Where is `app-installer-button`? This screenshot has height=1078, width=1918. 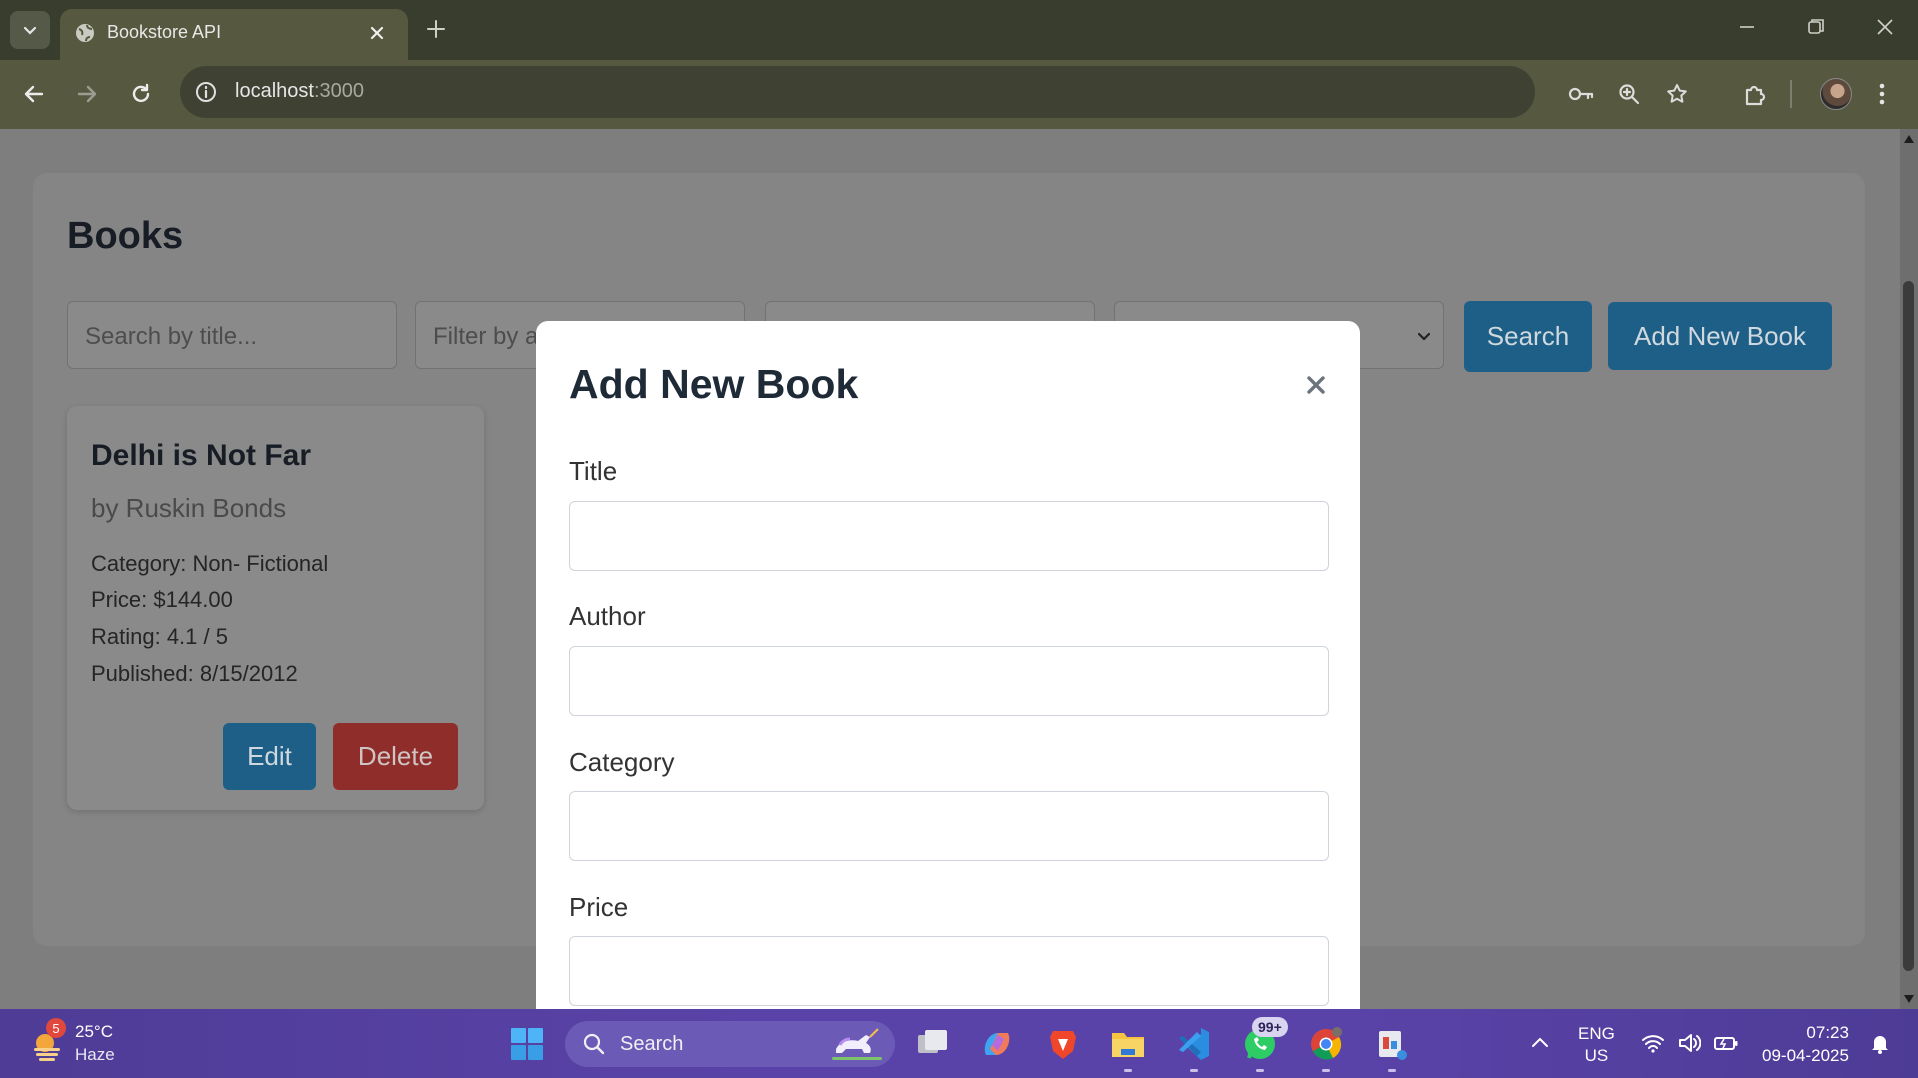
app-installer-button is located at coordinates (1392, 1044).